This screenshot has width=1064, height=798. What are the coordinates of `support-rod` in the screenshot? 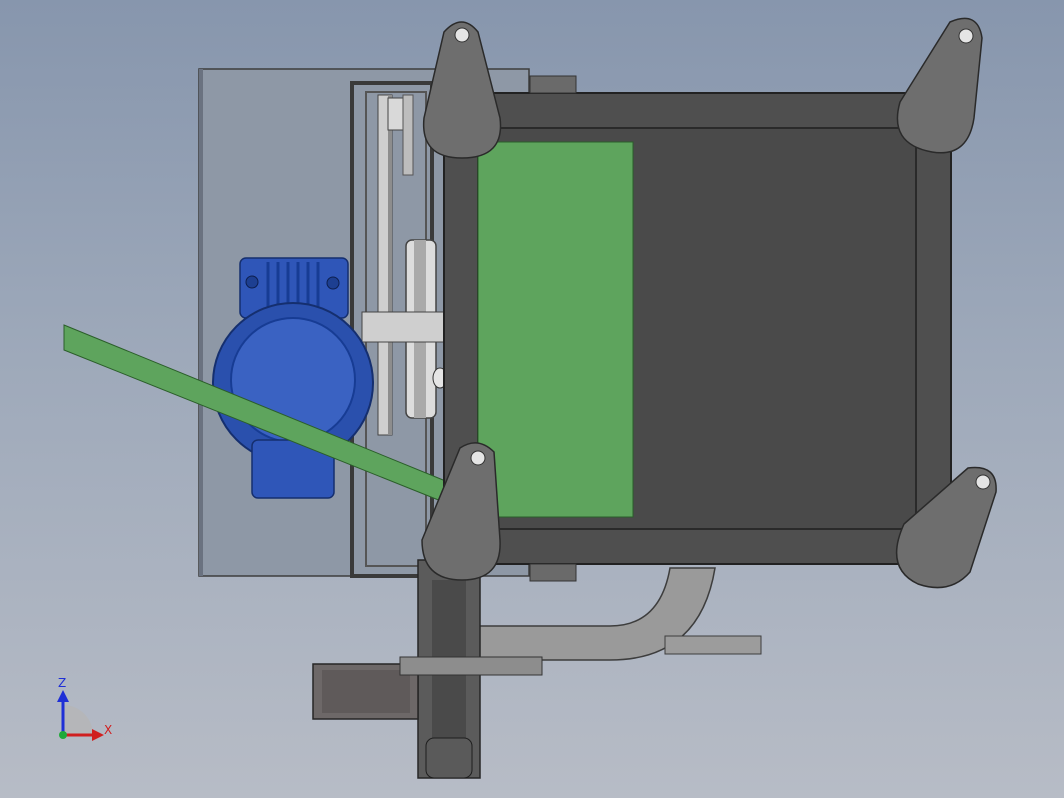 It's located at (713, 645).